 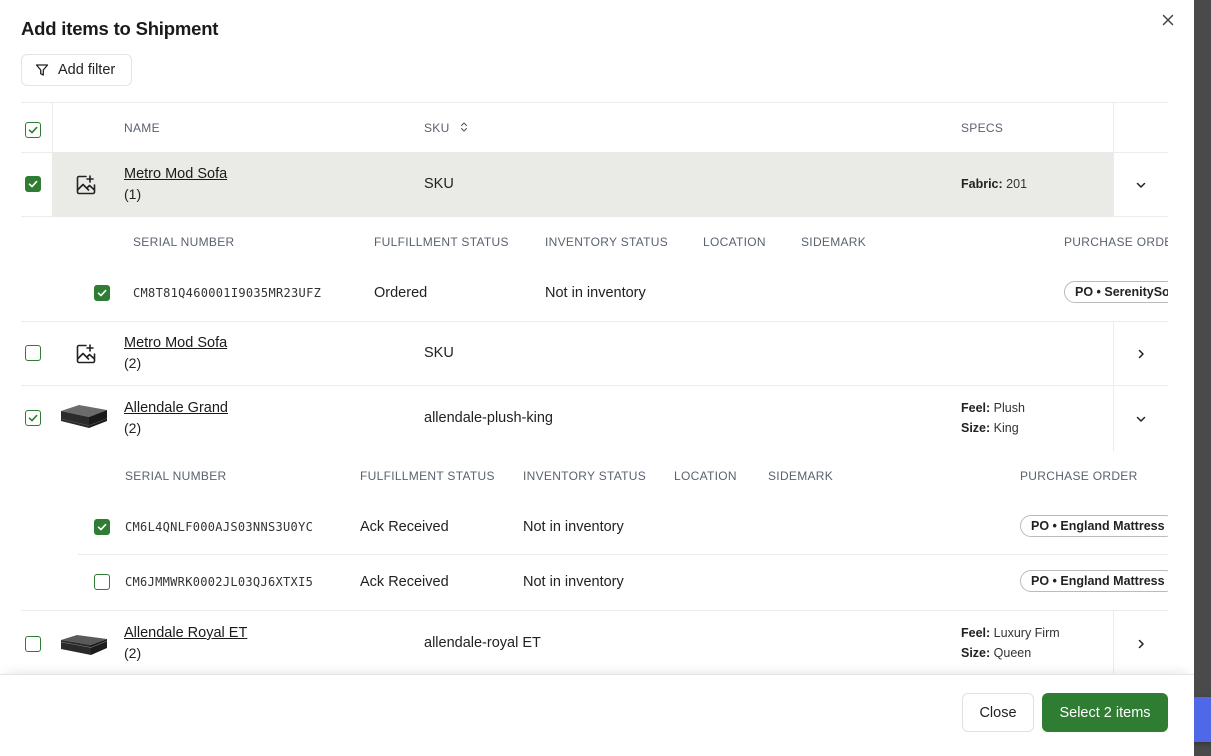 What do you see at coordinates (219, 527) in the screenshot?
I see `unit-serial: CM6L4QNLF000AJS03NNS3U0YC` at bounding box center [219, 527].